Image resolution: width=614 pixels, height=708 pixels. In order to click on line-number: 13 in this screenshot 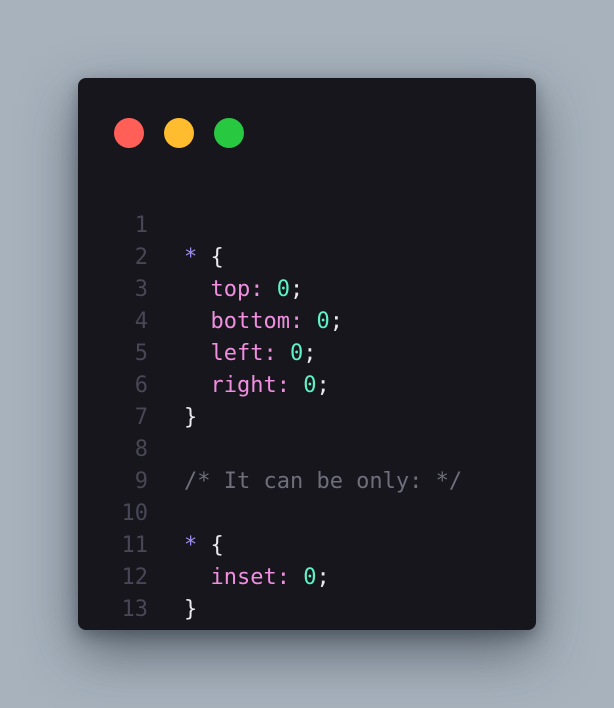, I will do `click(135, 609)`.